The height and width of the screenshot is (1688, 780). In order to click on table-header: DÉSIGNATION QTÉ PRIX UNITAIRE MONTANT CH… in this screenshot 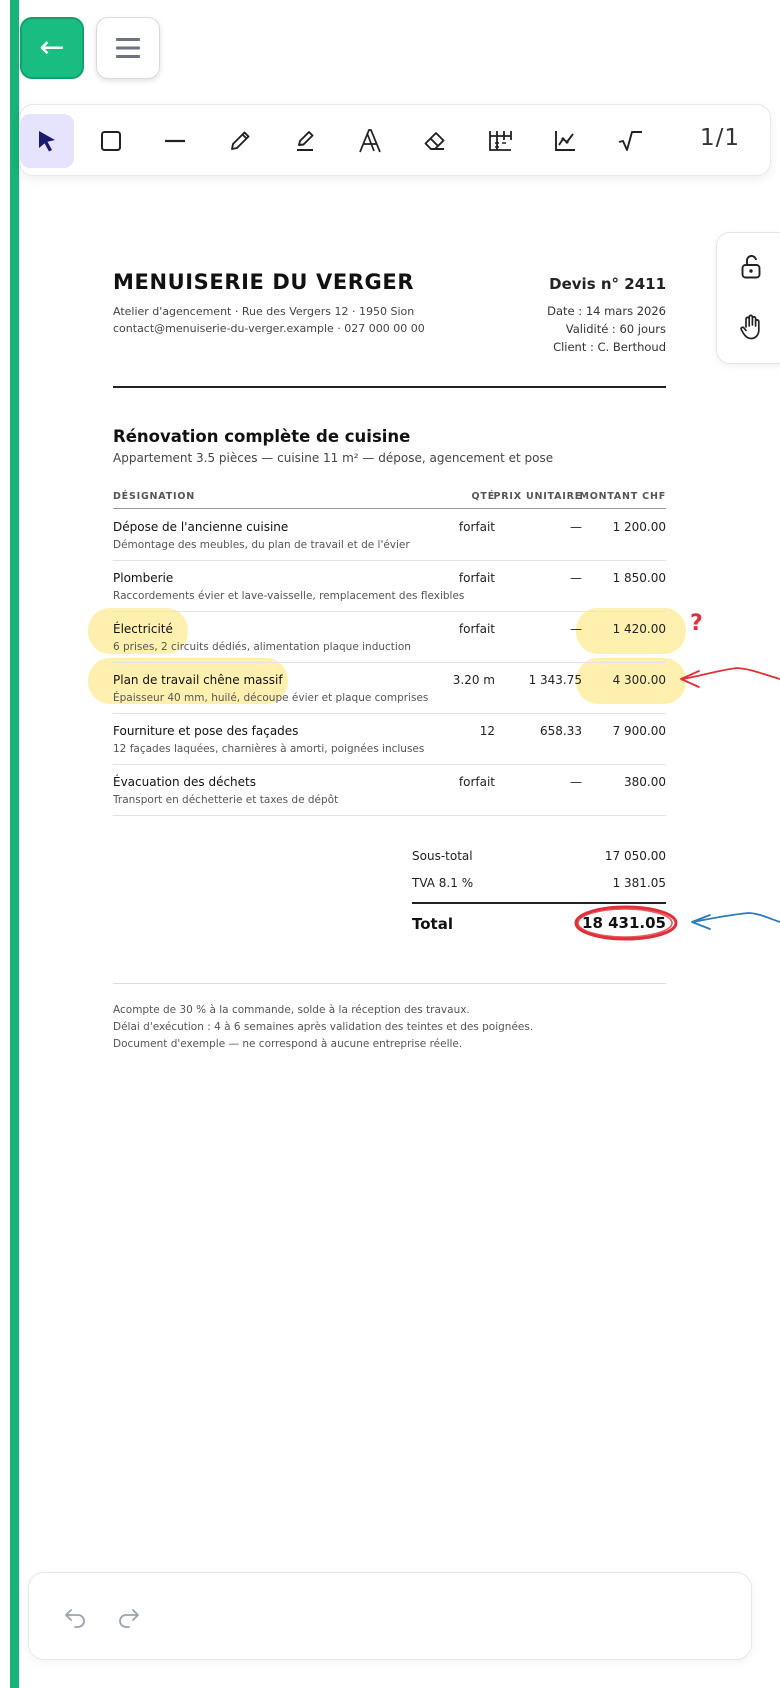, I will do `click(389, 499)`.